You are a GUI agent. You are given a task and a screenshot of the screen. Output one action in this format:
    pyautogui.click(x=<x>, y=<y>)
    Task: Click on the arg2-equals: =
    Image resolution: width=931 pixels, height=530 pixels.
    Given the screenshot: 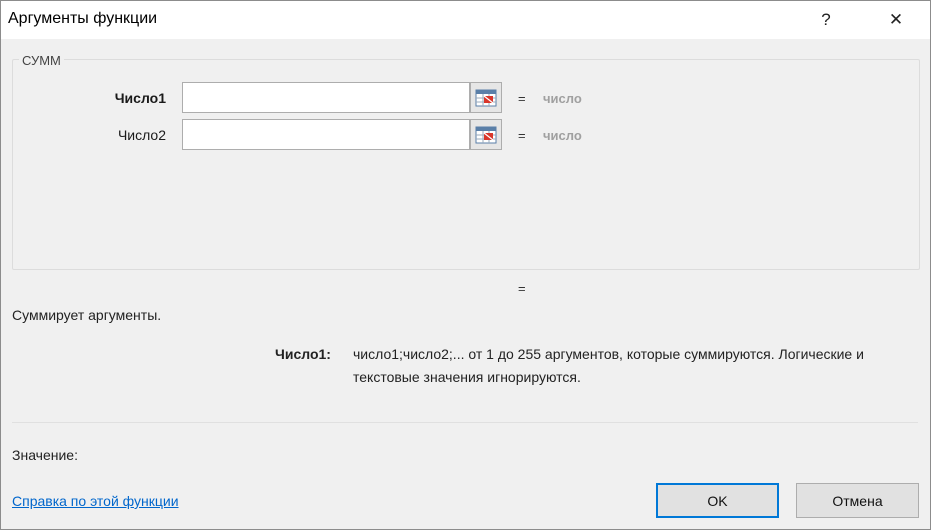 What is the action you would take?
    pyautogui.click(x=522, y=135)
    